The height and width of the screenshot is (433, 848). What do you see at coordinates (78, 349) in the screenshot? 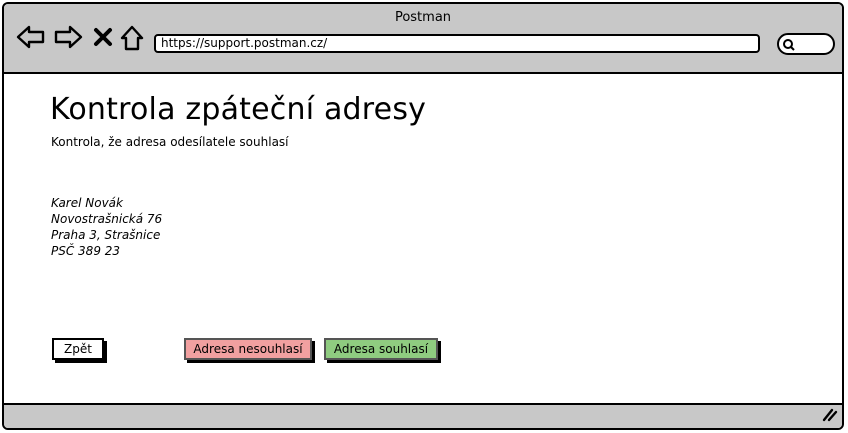
I see `back-button: Zpět` at bounding box center [78, 349].